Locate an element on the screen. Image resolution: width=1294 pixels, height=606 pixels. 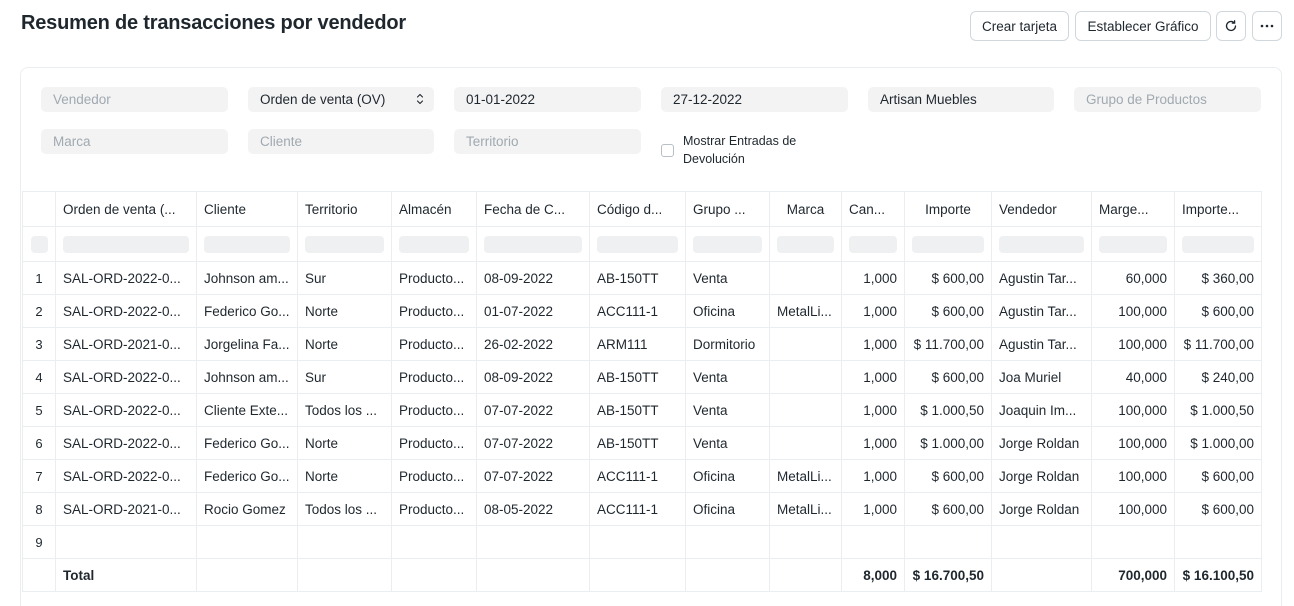
table-cell: 08-05-2022 is located at coordinates (533, 509).